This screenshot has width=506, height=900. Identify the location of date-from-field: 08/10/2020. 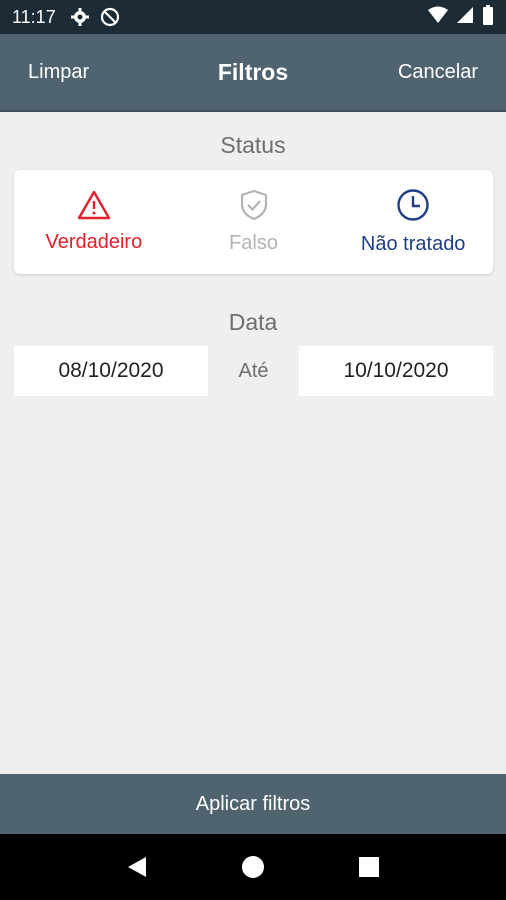
(111, 371).